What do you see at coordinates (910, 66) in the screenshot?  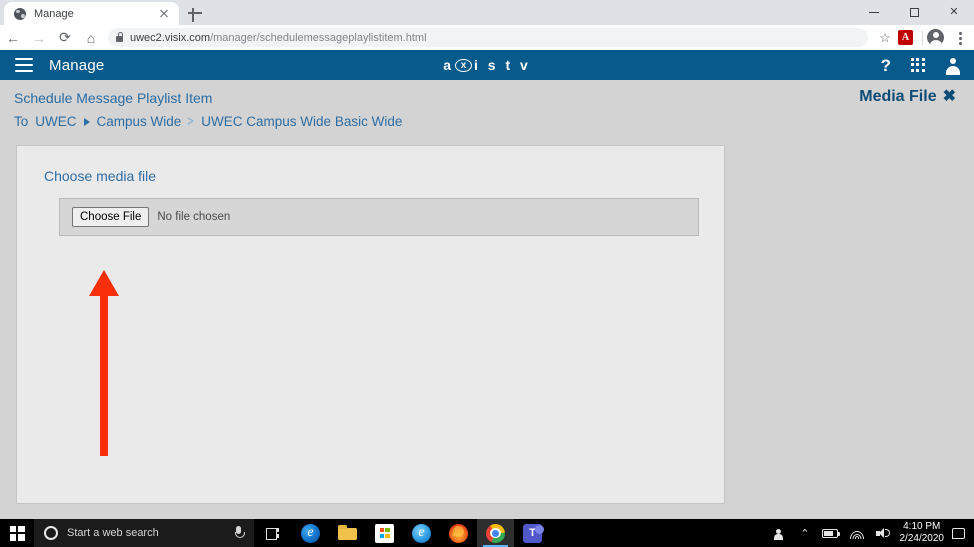 I see `app-header-actions: ?` at bounding box center [910, 66].